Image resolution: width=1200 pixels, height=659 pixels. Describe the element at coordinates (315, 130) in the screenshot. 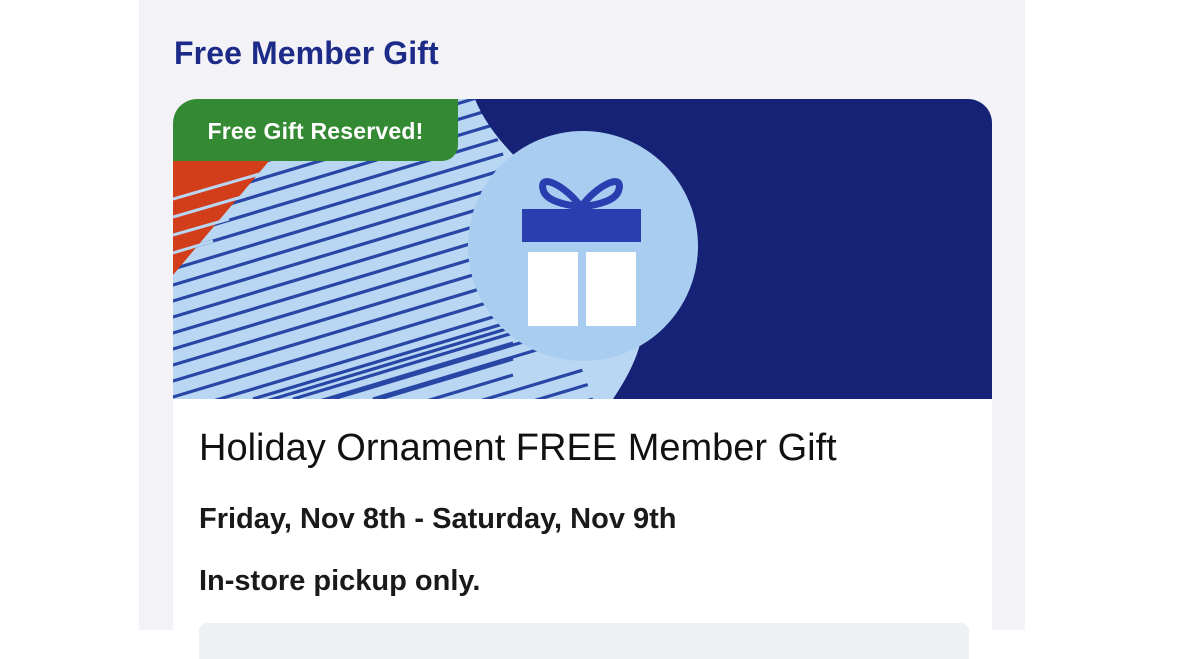

I see `gift-reserved-badge: Free Gift Reserved!` at that location.